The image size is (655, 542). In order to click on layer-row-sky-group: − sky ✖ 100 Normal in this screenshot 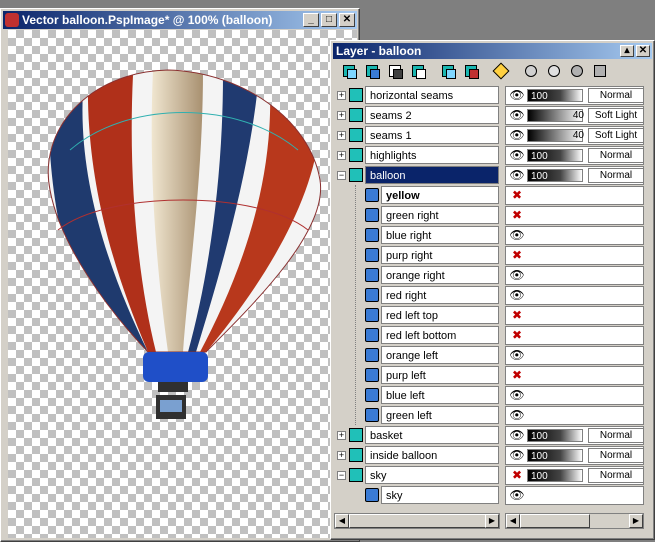, I will do `click(489, 475)`.